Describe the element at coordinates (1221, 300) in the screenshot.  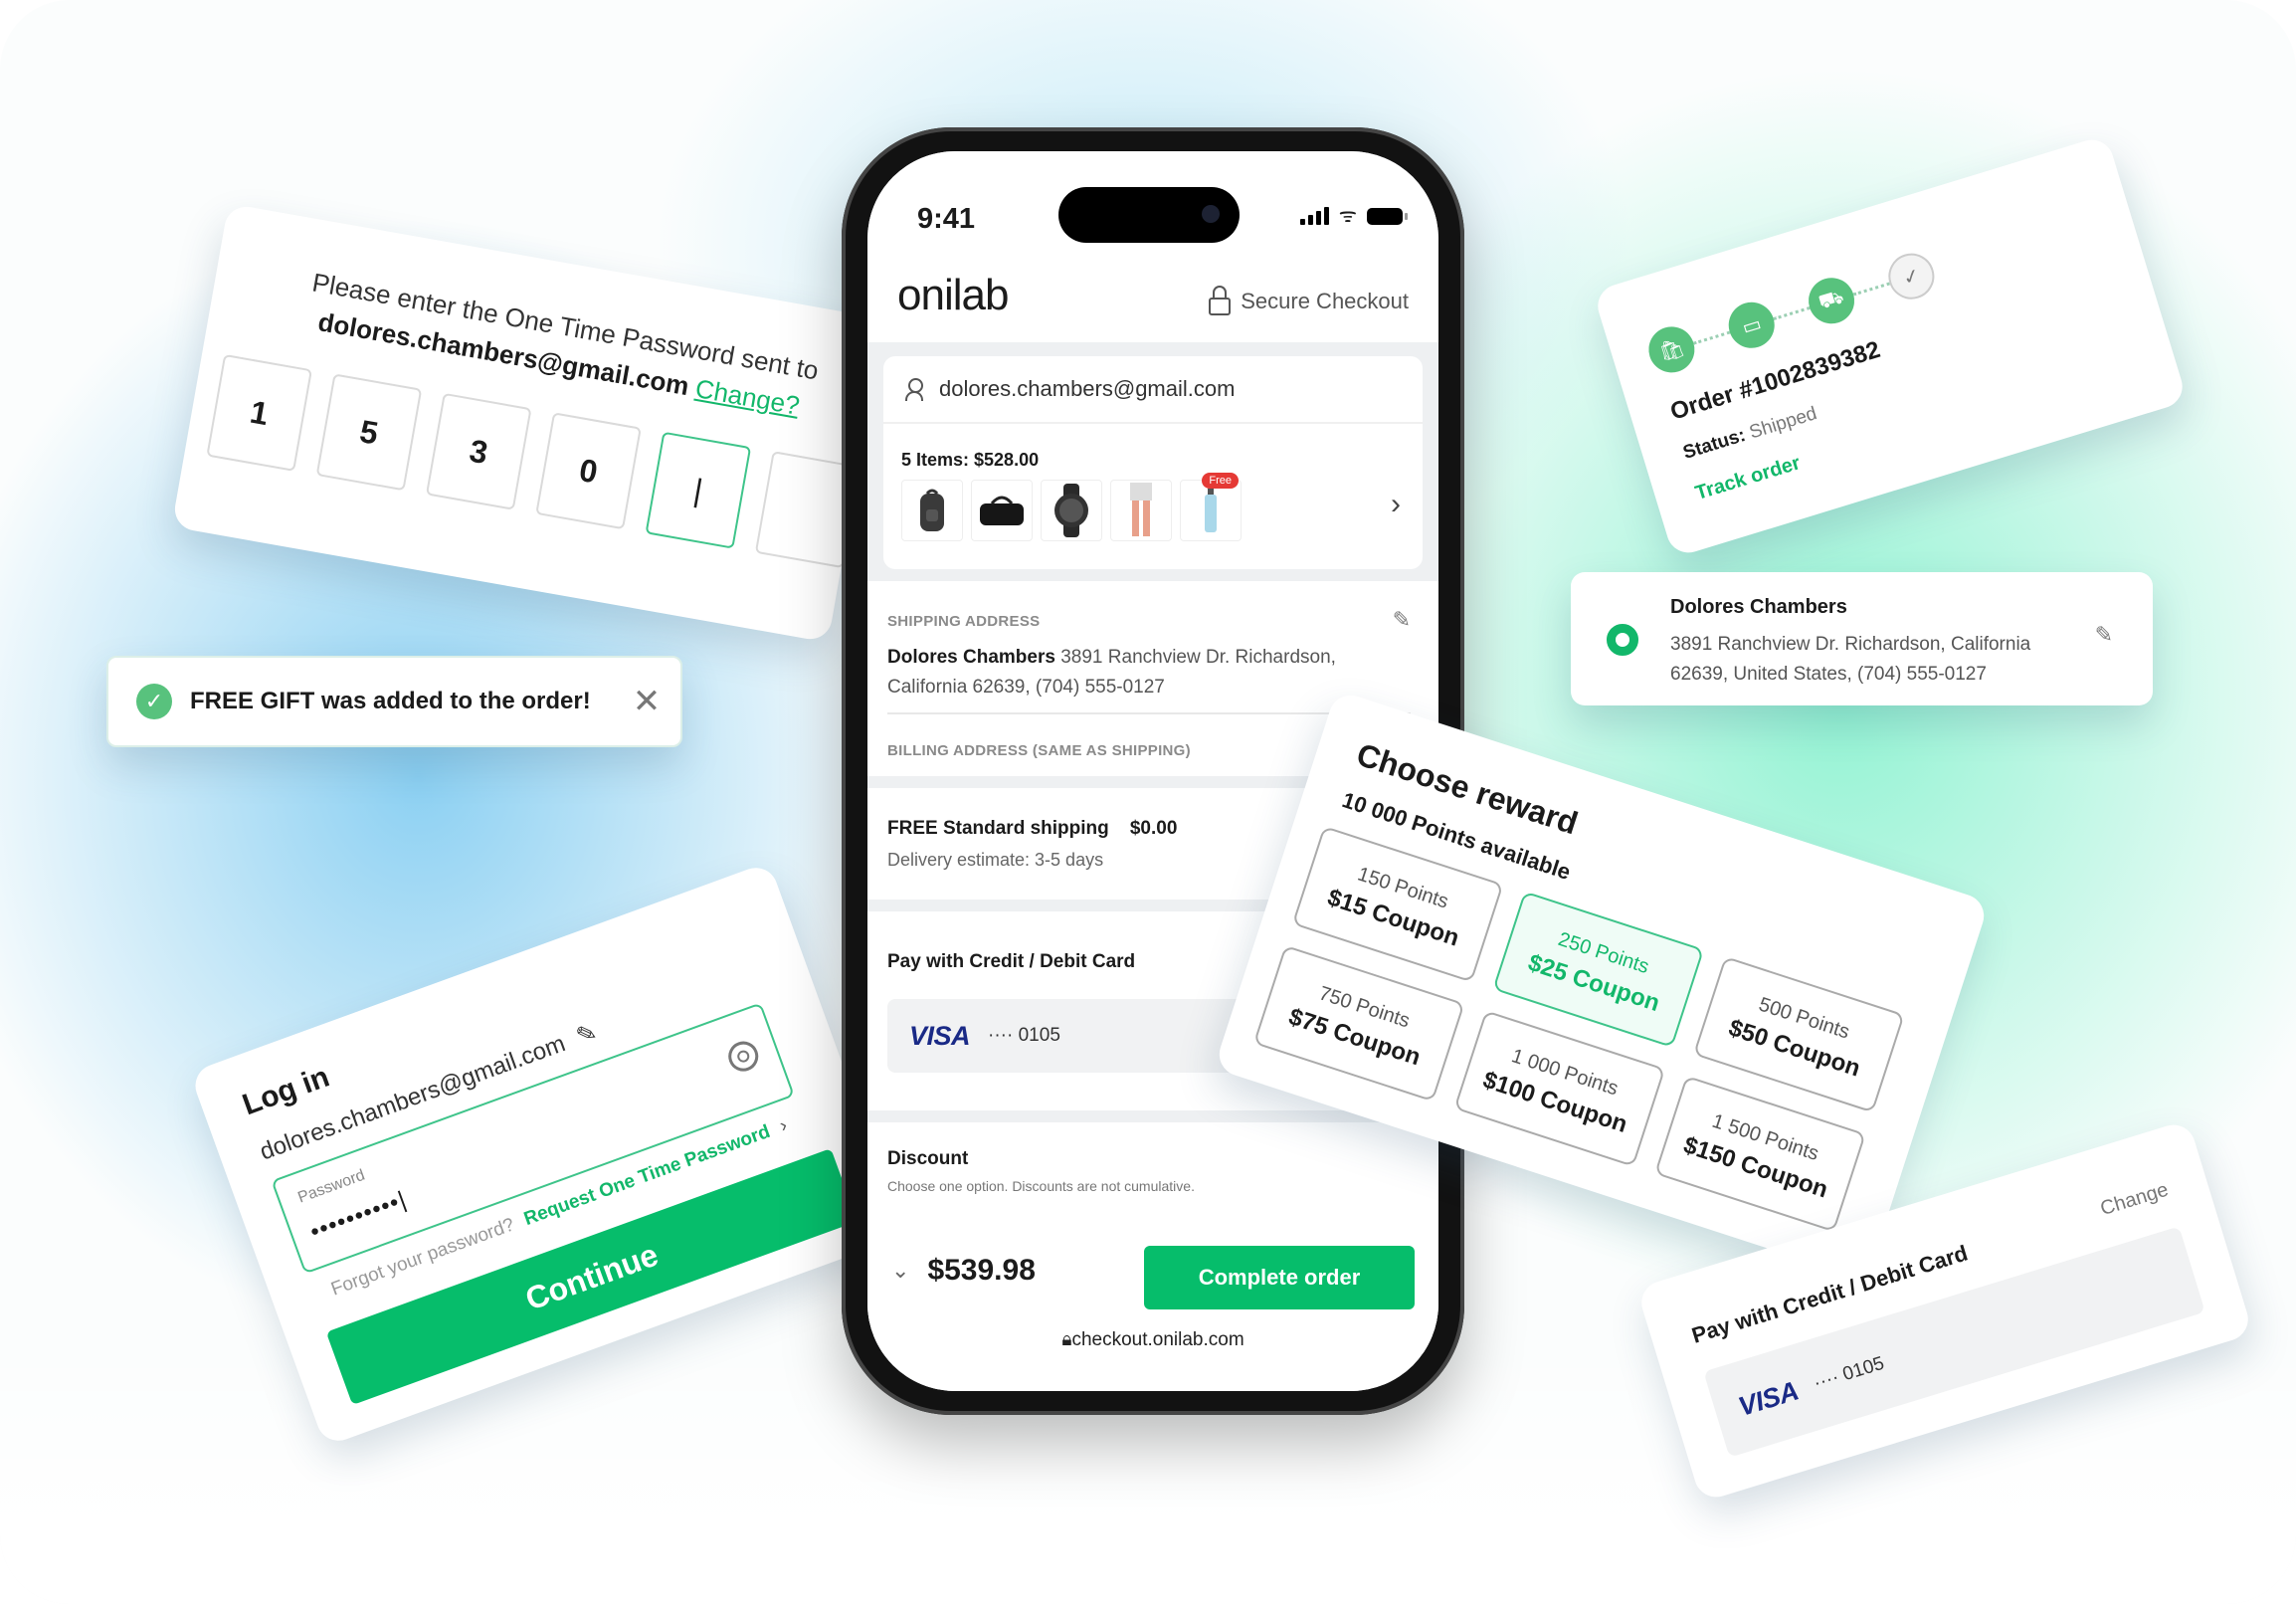
I see `lock-icon` at that location.